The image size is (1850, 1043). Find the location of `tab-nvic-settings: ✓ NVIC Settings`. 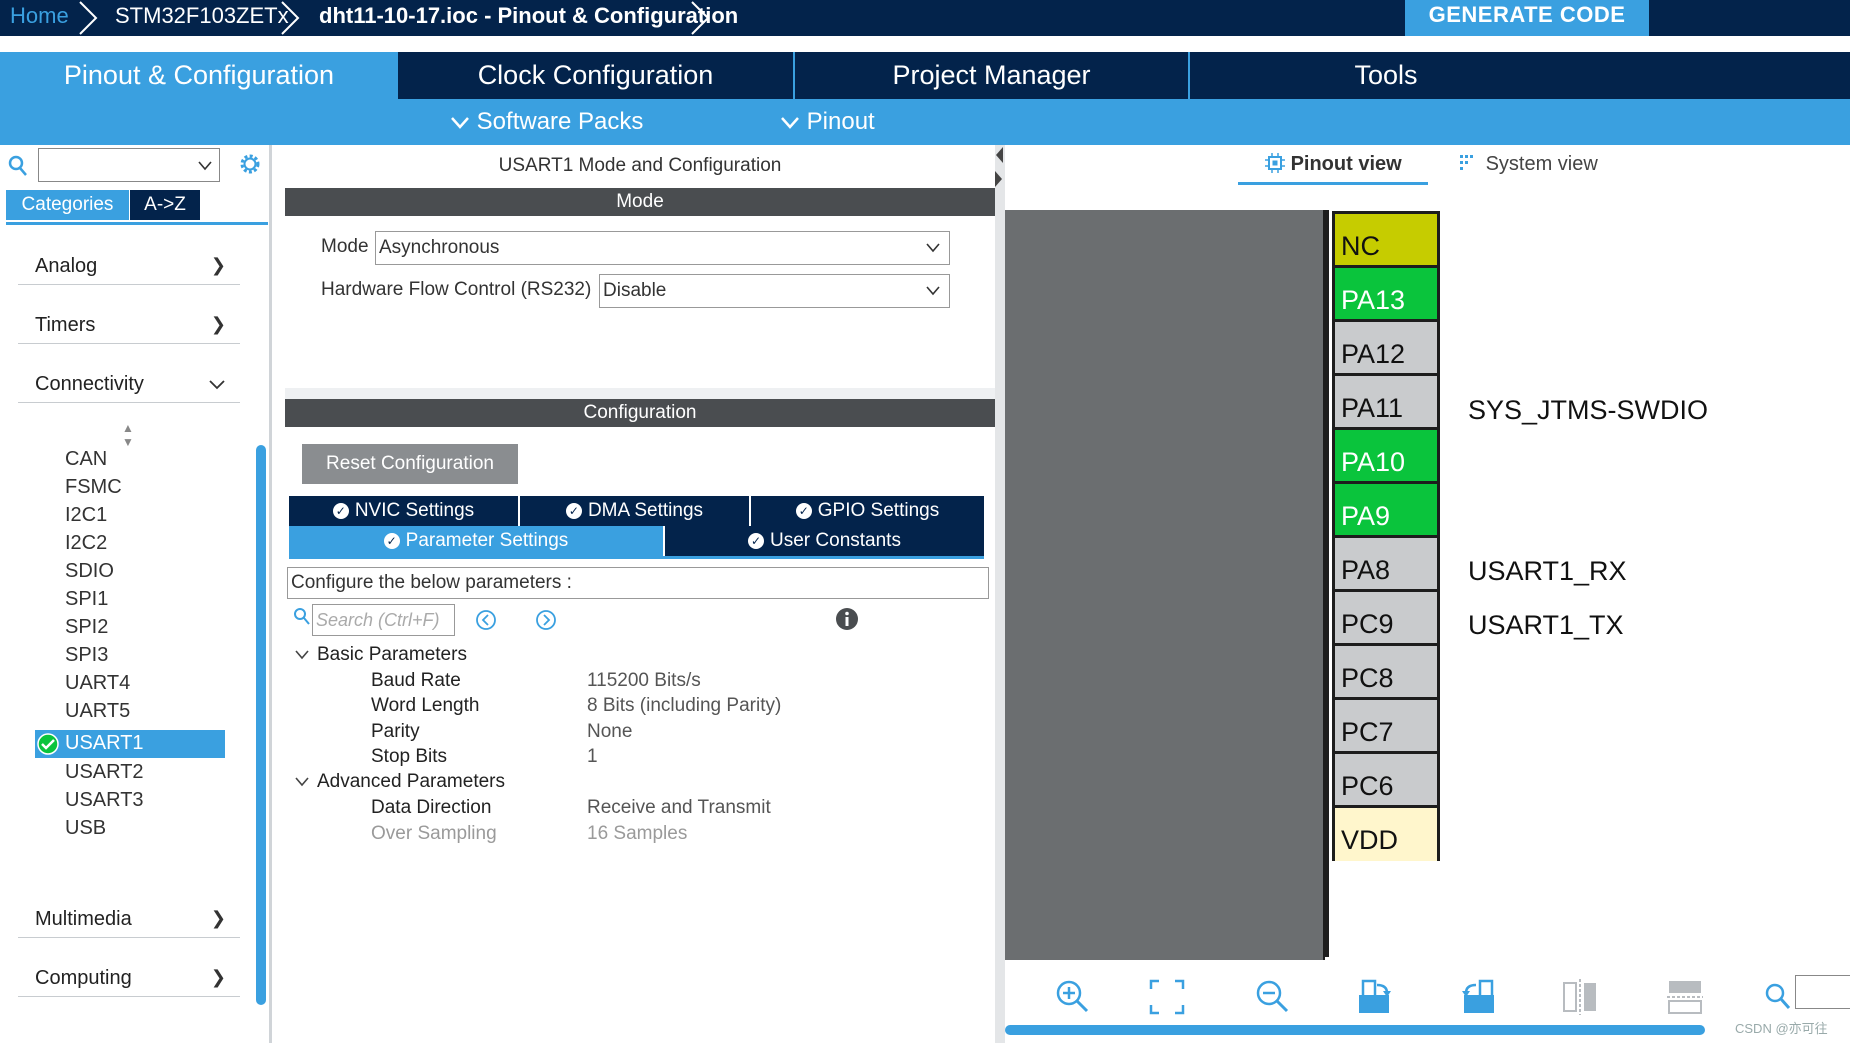

tab-nvic-settings: ✓ NVIC Settings is located at coordinates (403, 511).